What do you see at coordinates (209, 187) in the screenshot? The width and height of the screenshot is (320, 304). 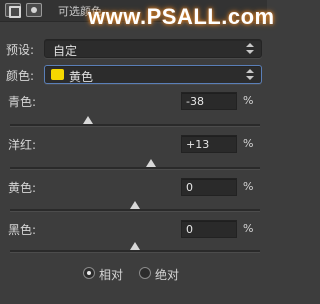 I see `yellow-input: 0` at bounding box center [209, 187].